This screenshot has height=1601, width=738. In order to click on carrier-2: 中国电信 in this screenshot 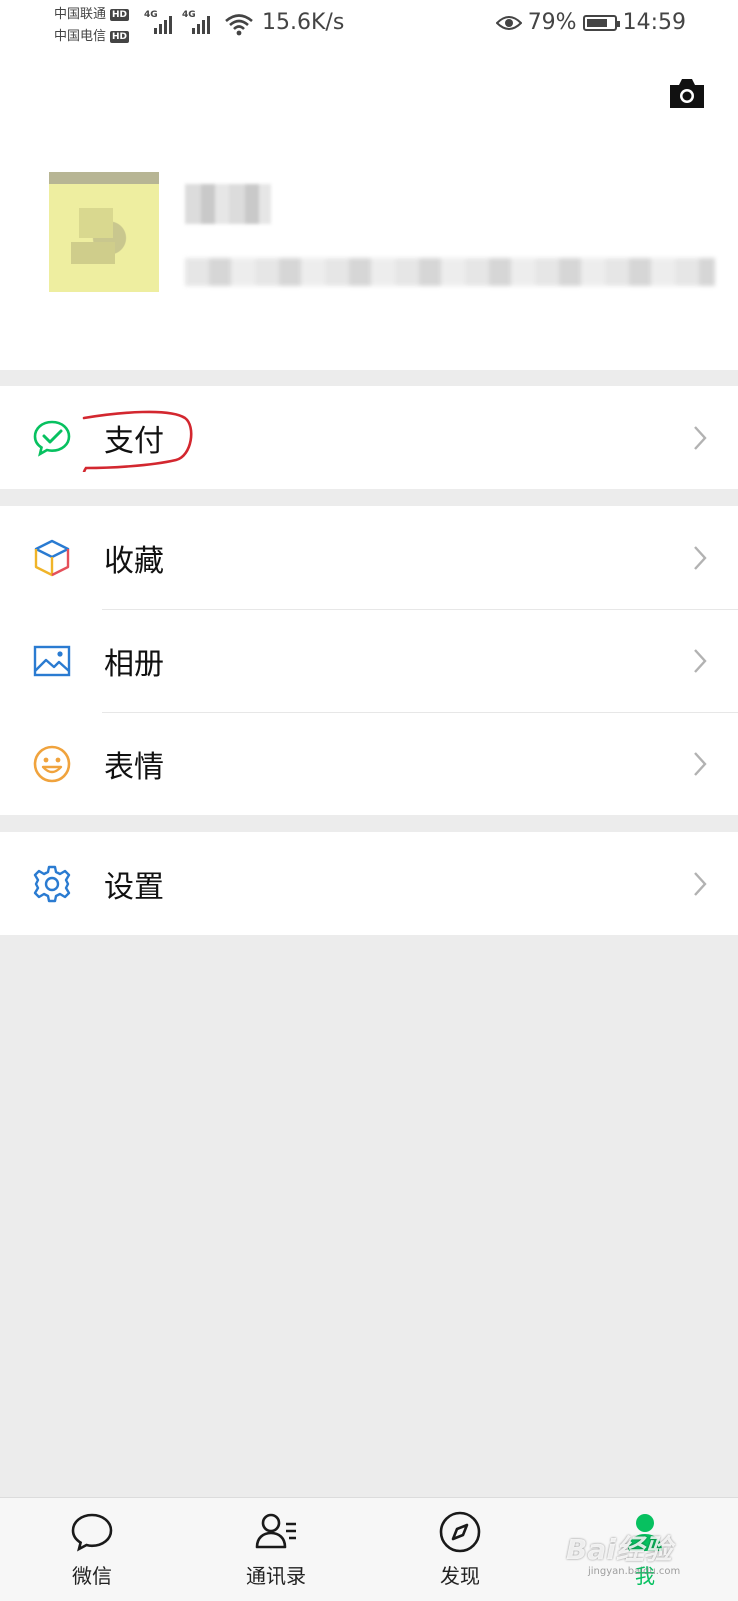, I will do `click(80, 36)`.